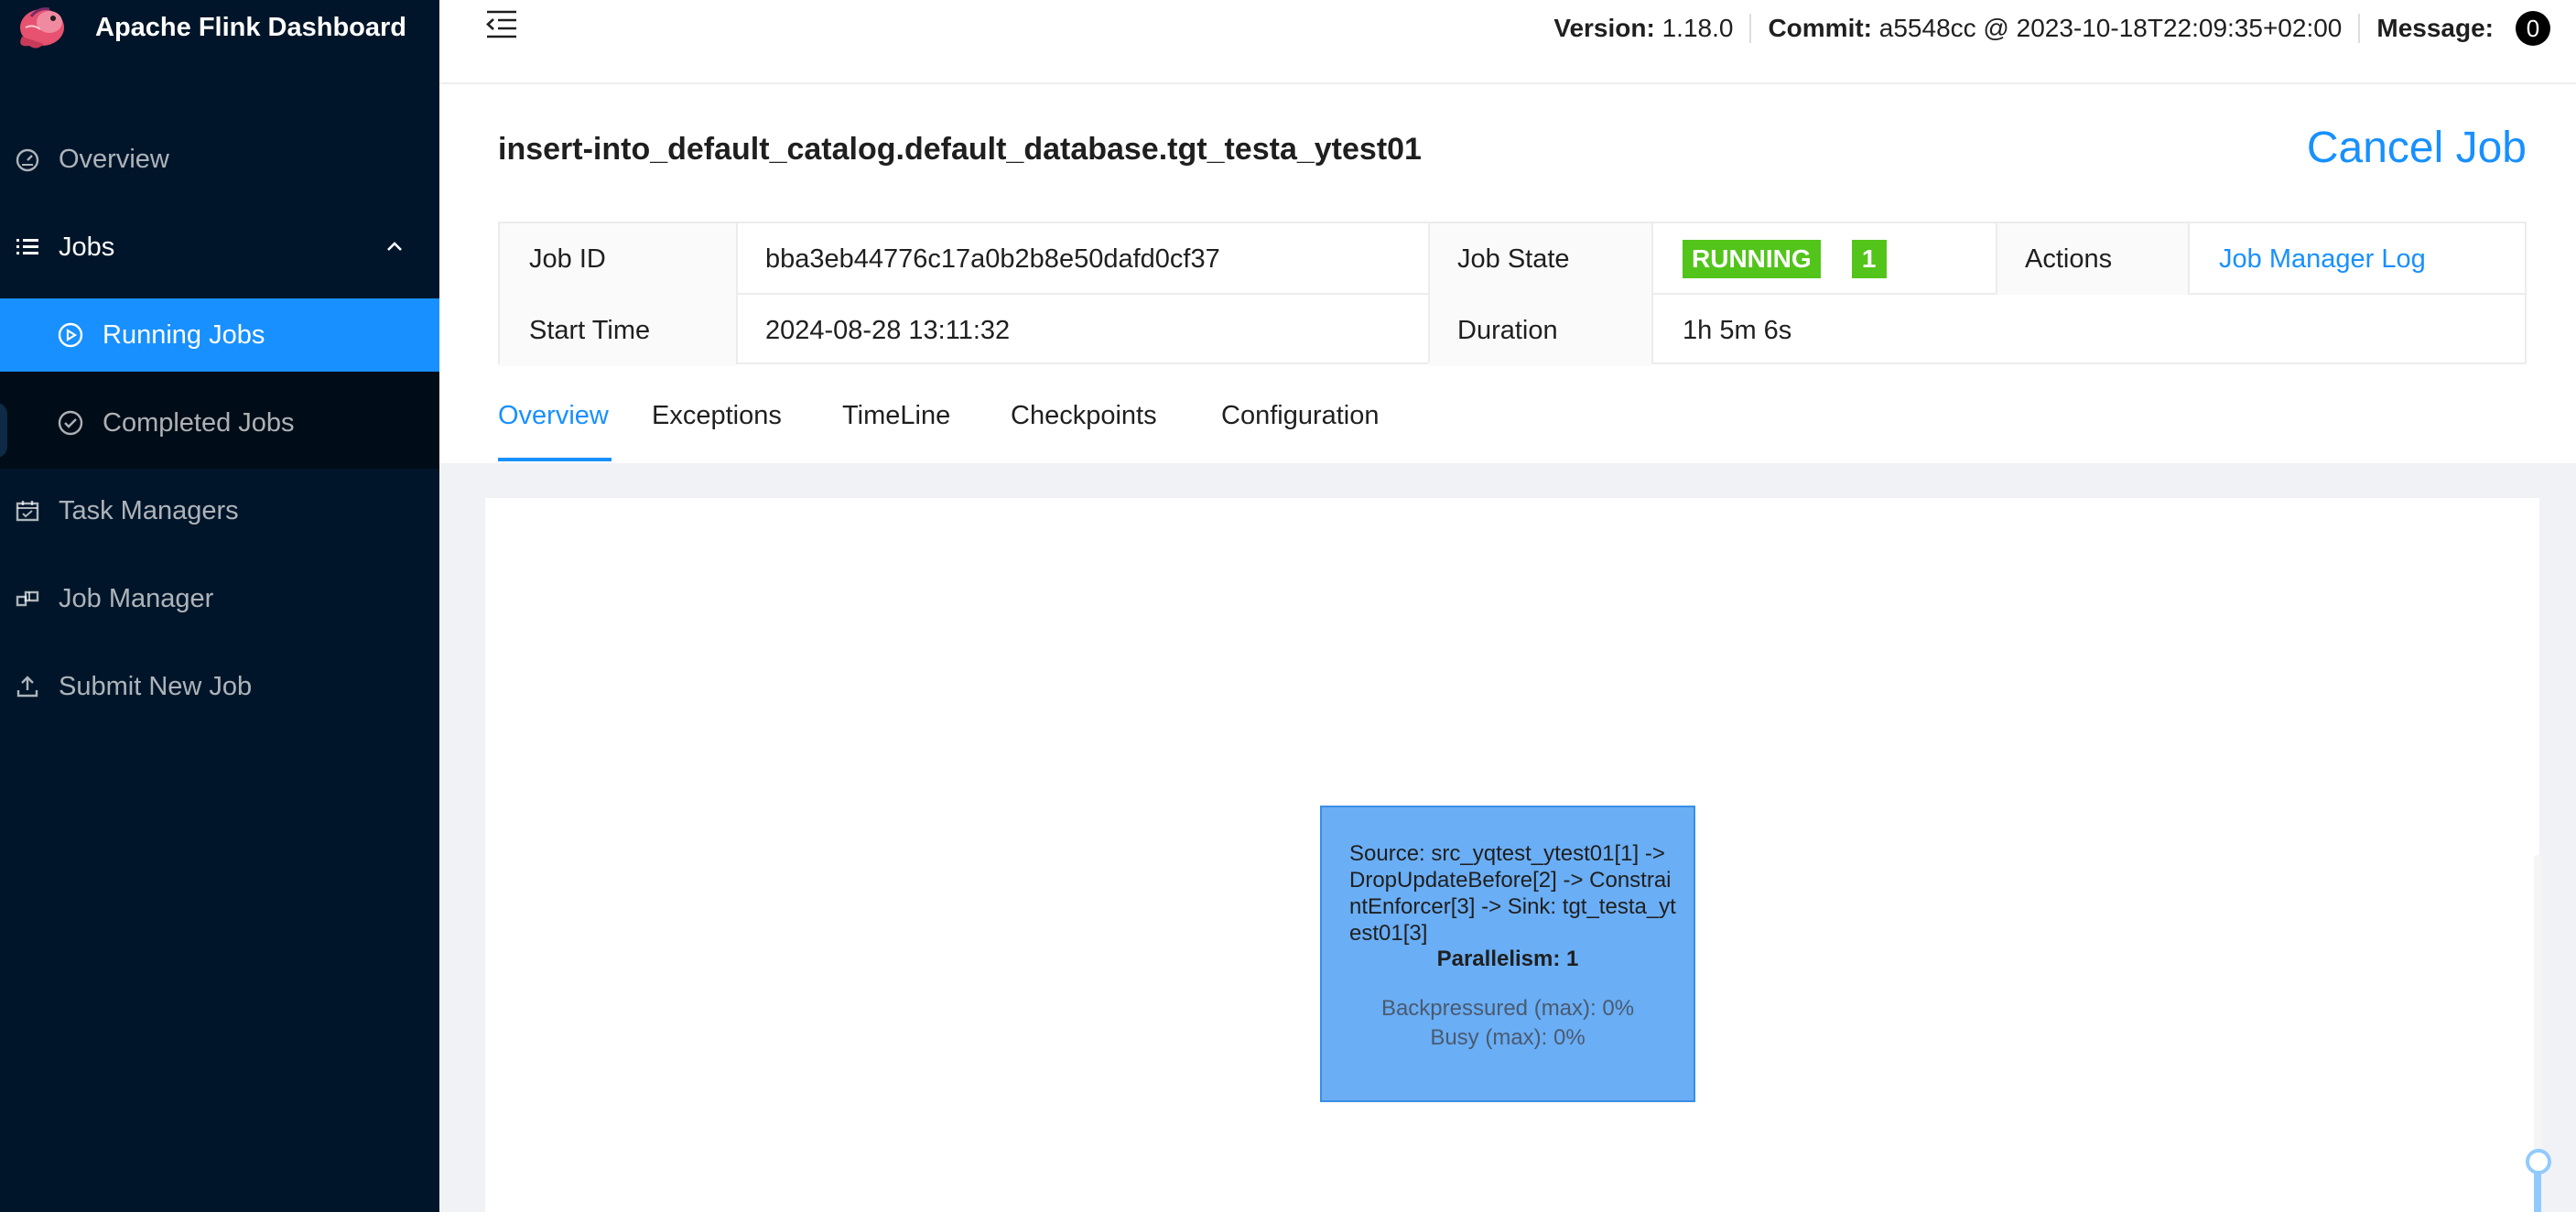  I want to click on job-id-value: bba3eb44776c17a0b2b8e50dafd0cf37, so click(993, 258).